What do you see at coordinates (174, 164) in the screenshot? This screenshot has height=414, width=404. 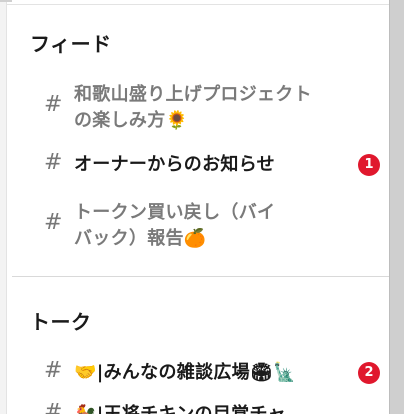 I see `channel-label: オーナーからのお知らせ` at bounding box center [174, 164].